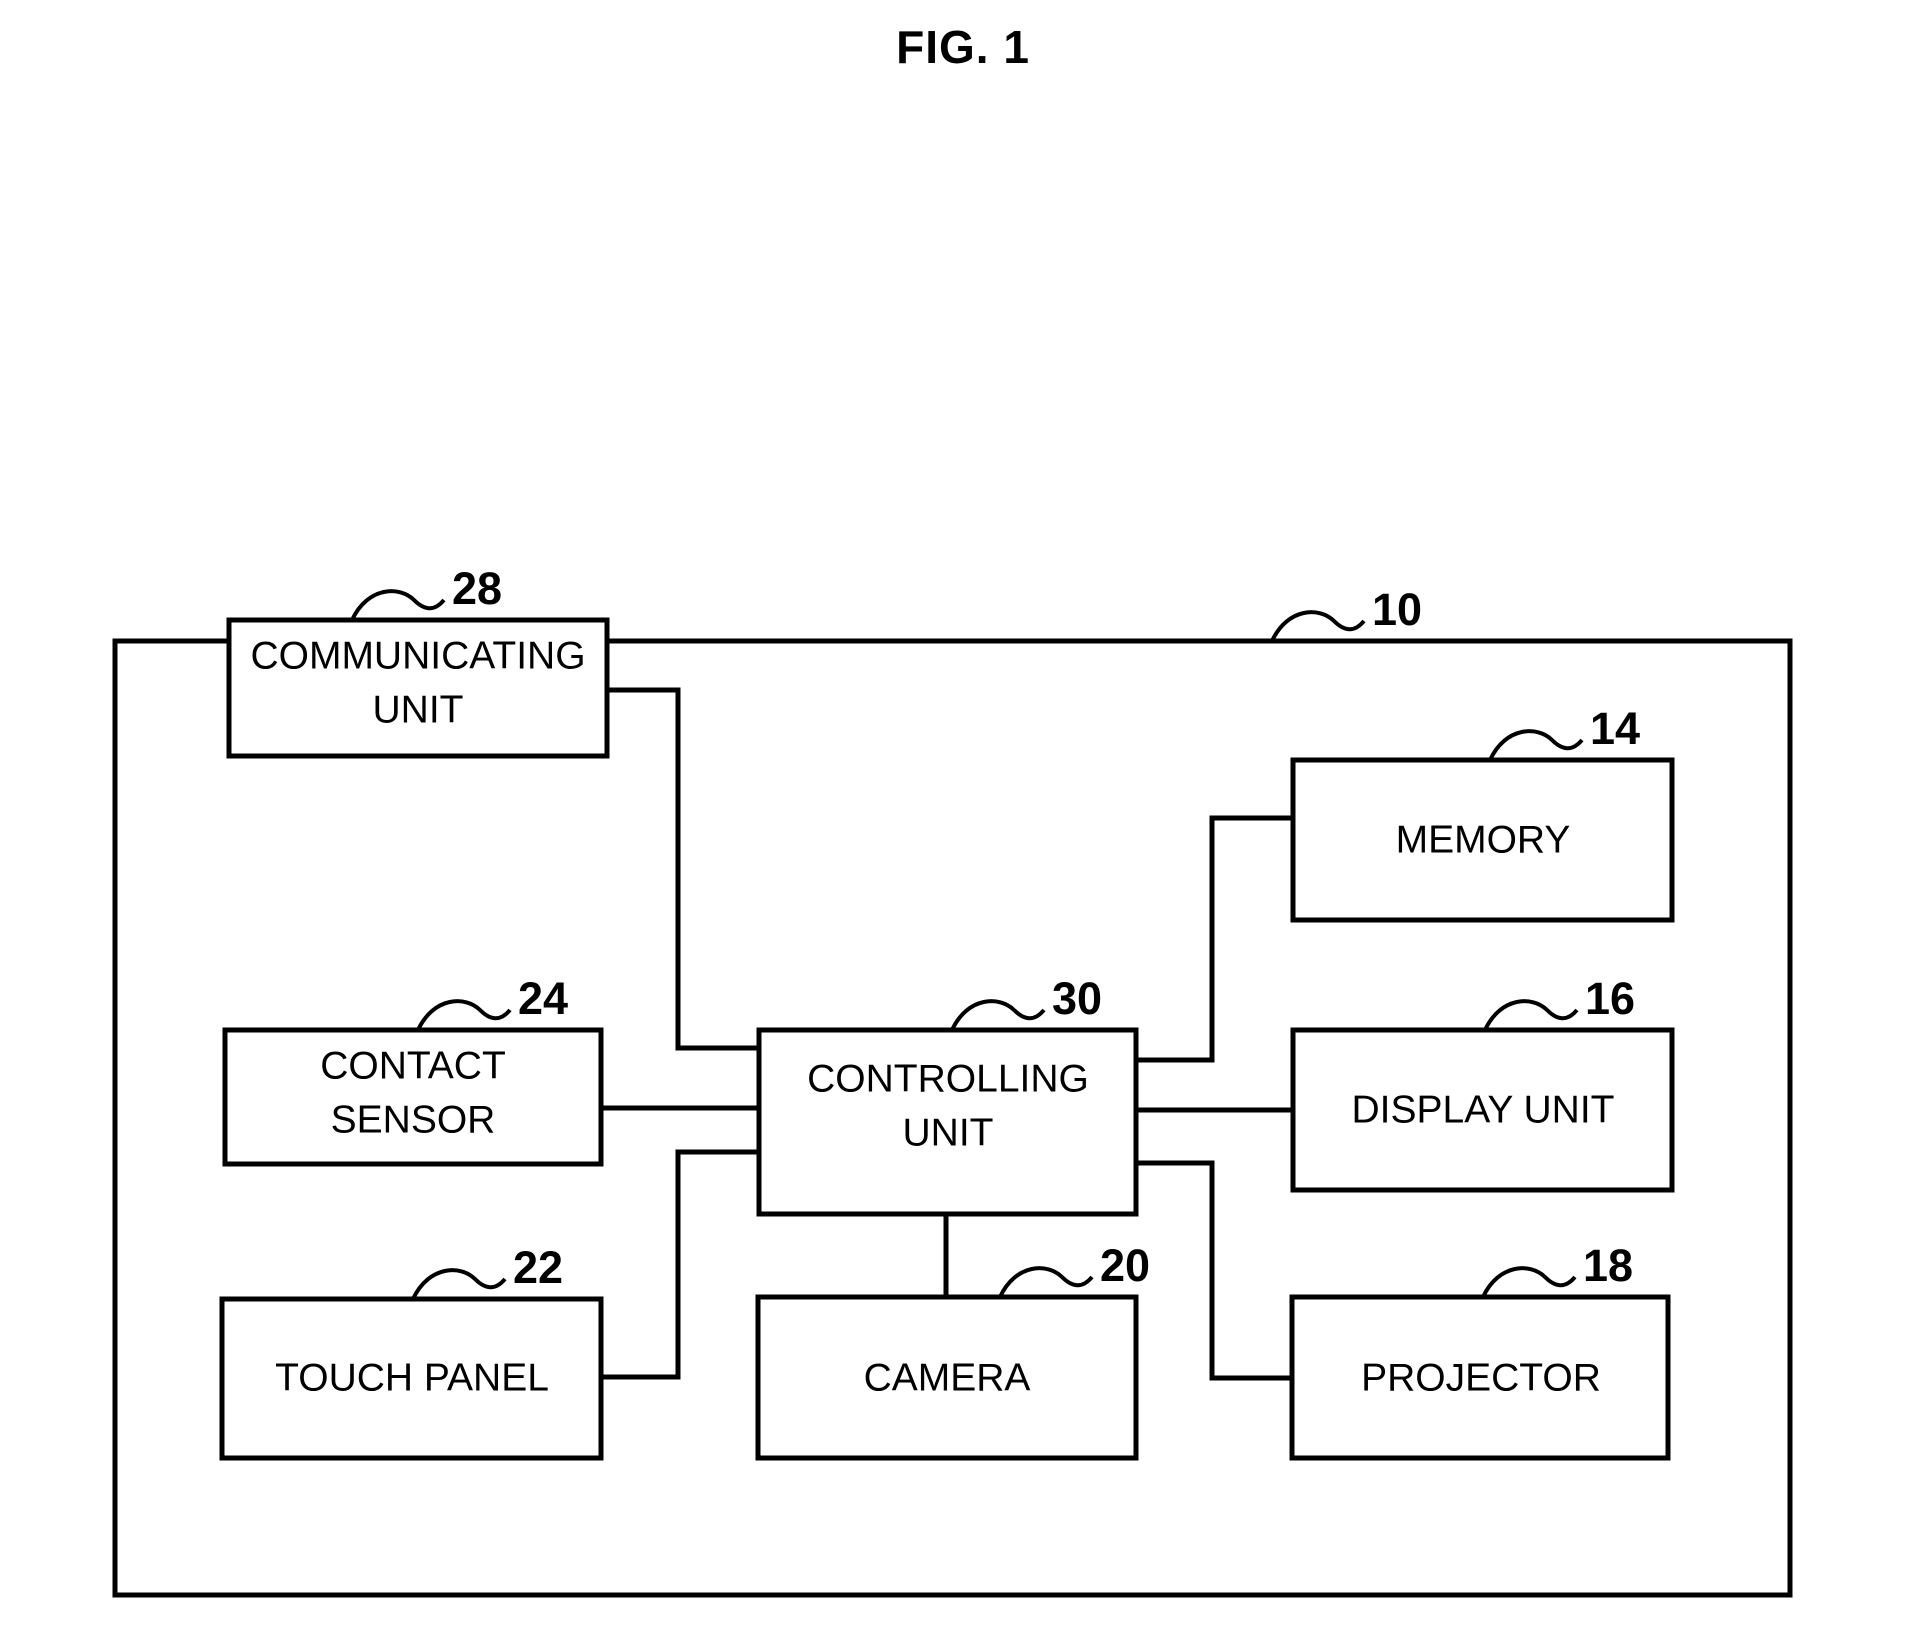 This screenshot has width=1926, height=1638. I want to click on block-display-unit-label-line1: DISPLAY UNIT, so click(1483, 1109).